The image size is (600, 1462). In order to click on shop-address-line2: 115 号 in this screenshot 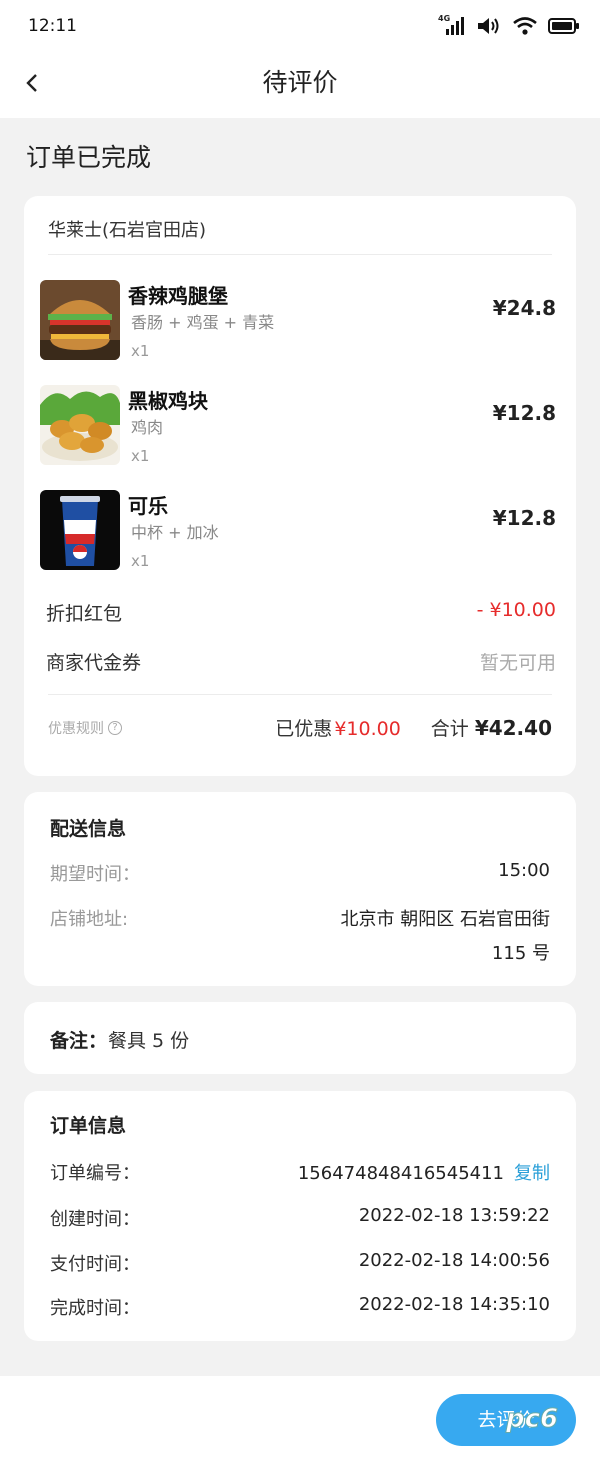, I will do `click(520, 953)`.